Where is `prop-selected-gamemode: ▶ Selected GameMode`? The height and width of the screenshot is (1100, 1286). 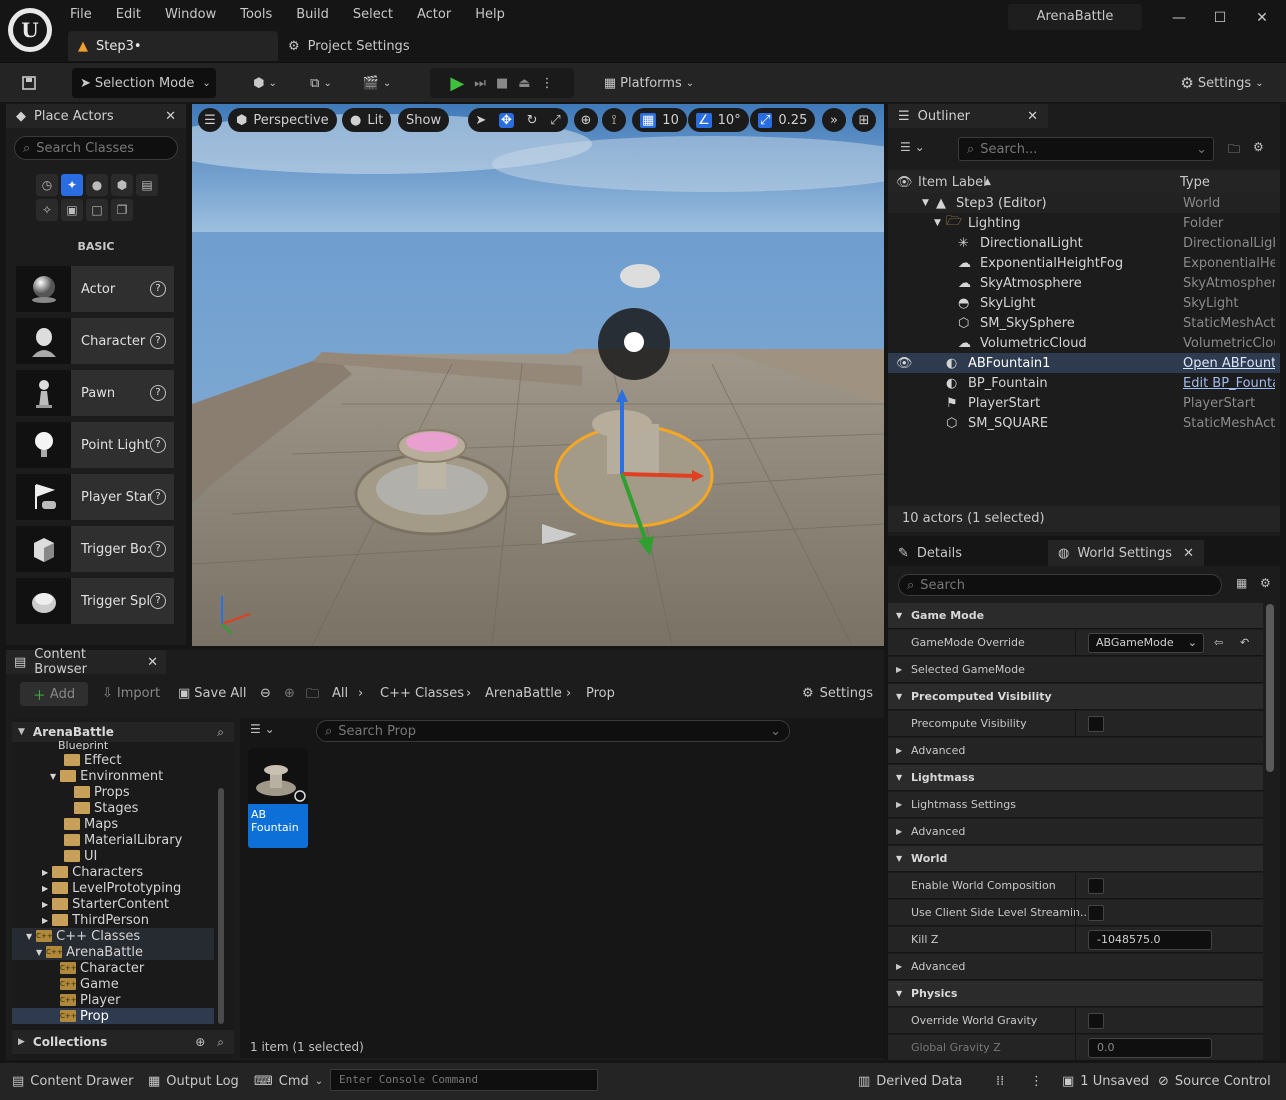 prop-selected-gamemode: ▶ Selected GameMode is located at coordinates (1075, 670).